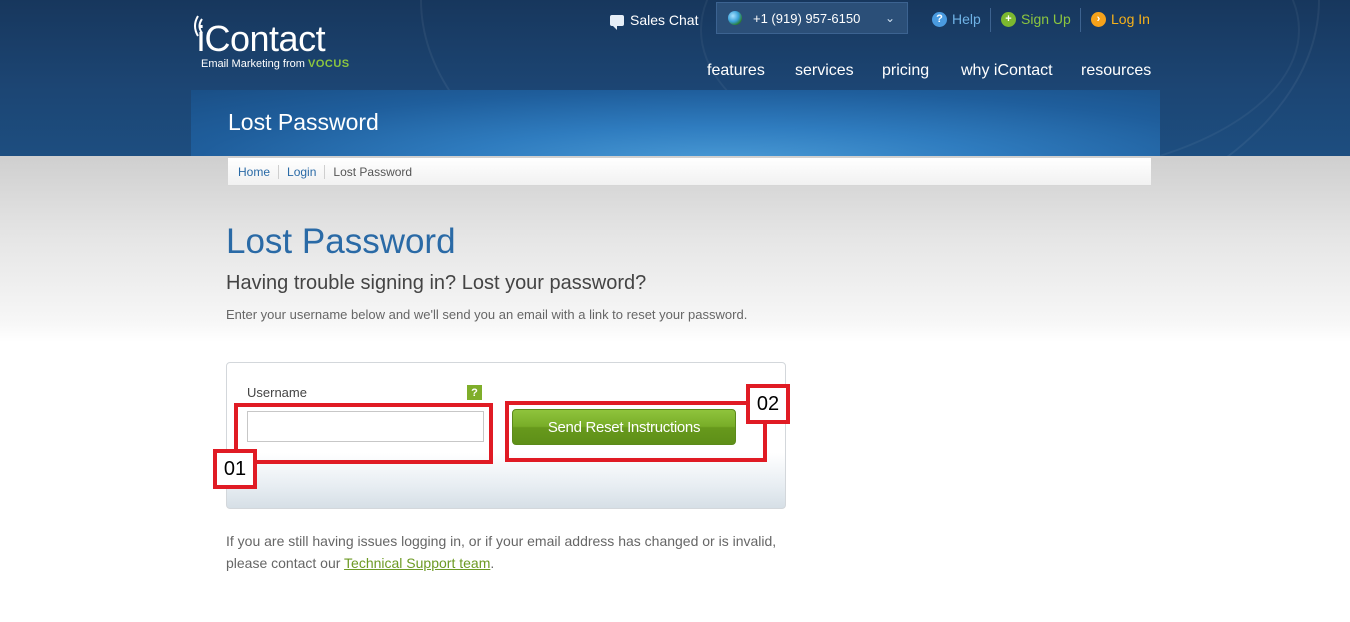 This screenshot has width=1350, height=622. I want to click on breadcrumb: Home Login Lost Password, so click(689, 172).